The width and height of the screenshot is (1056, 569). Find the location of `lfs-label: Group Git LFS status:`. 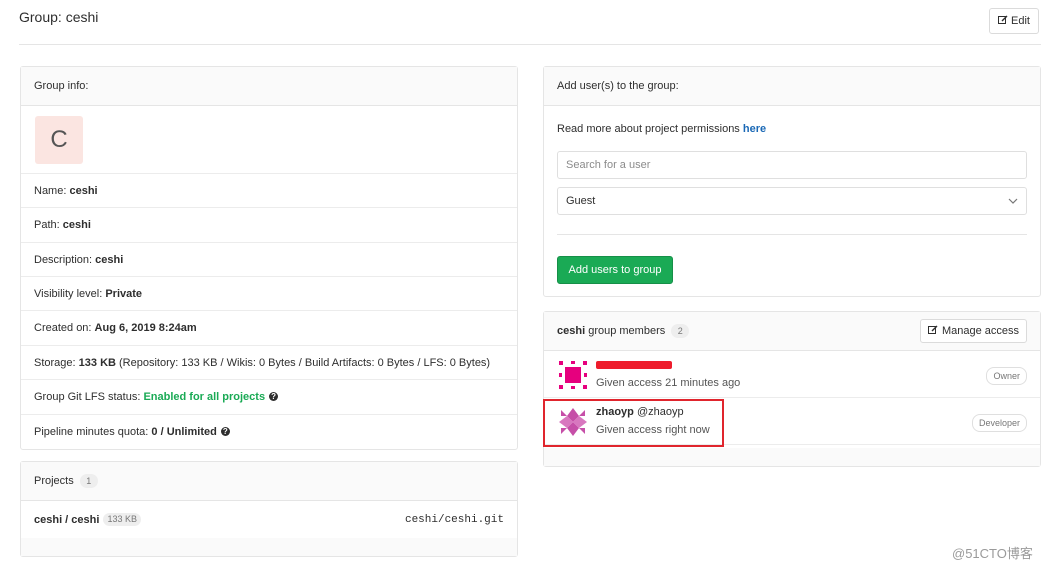

lfs-label: Group Git LFS status: is located at coordinates (87, 396).